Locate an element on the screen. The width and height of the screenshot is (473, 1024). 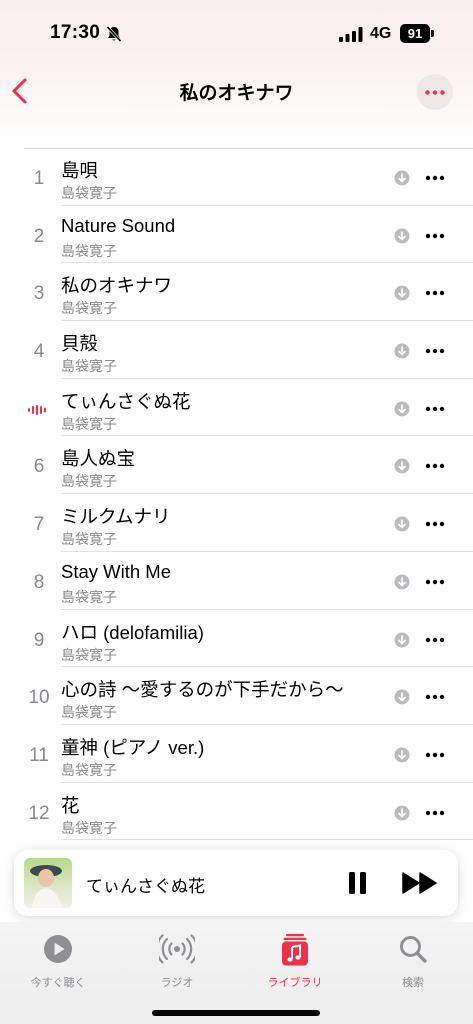
track-row: 2 Nature Sound 島袋寛子 is located at coordinates (236, 235).